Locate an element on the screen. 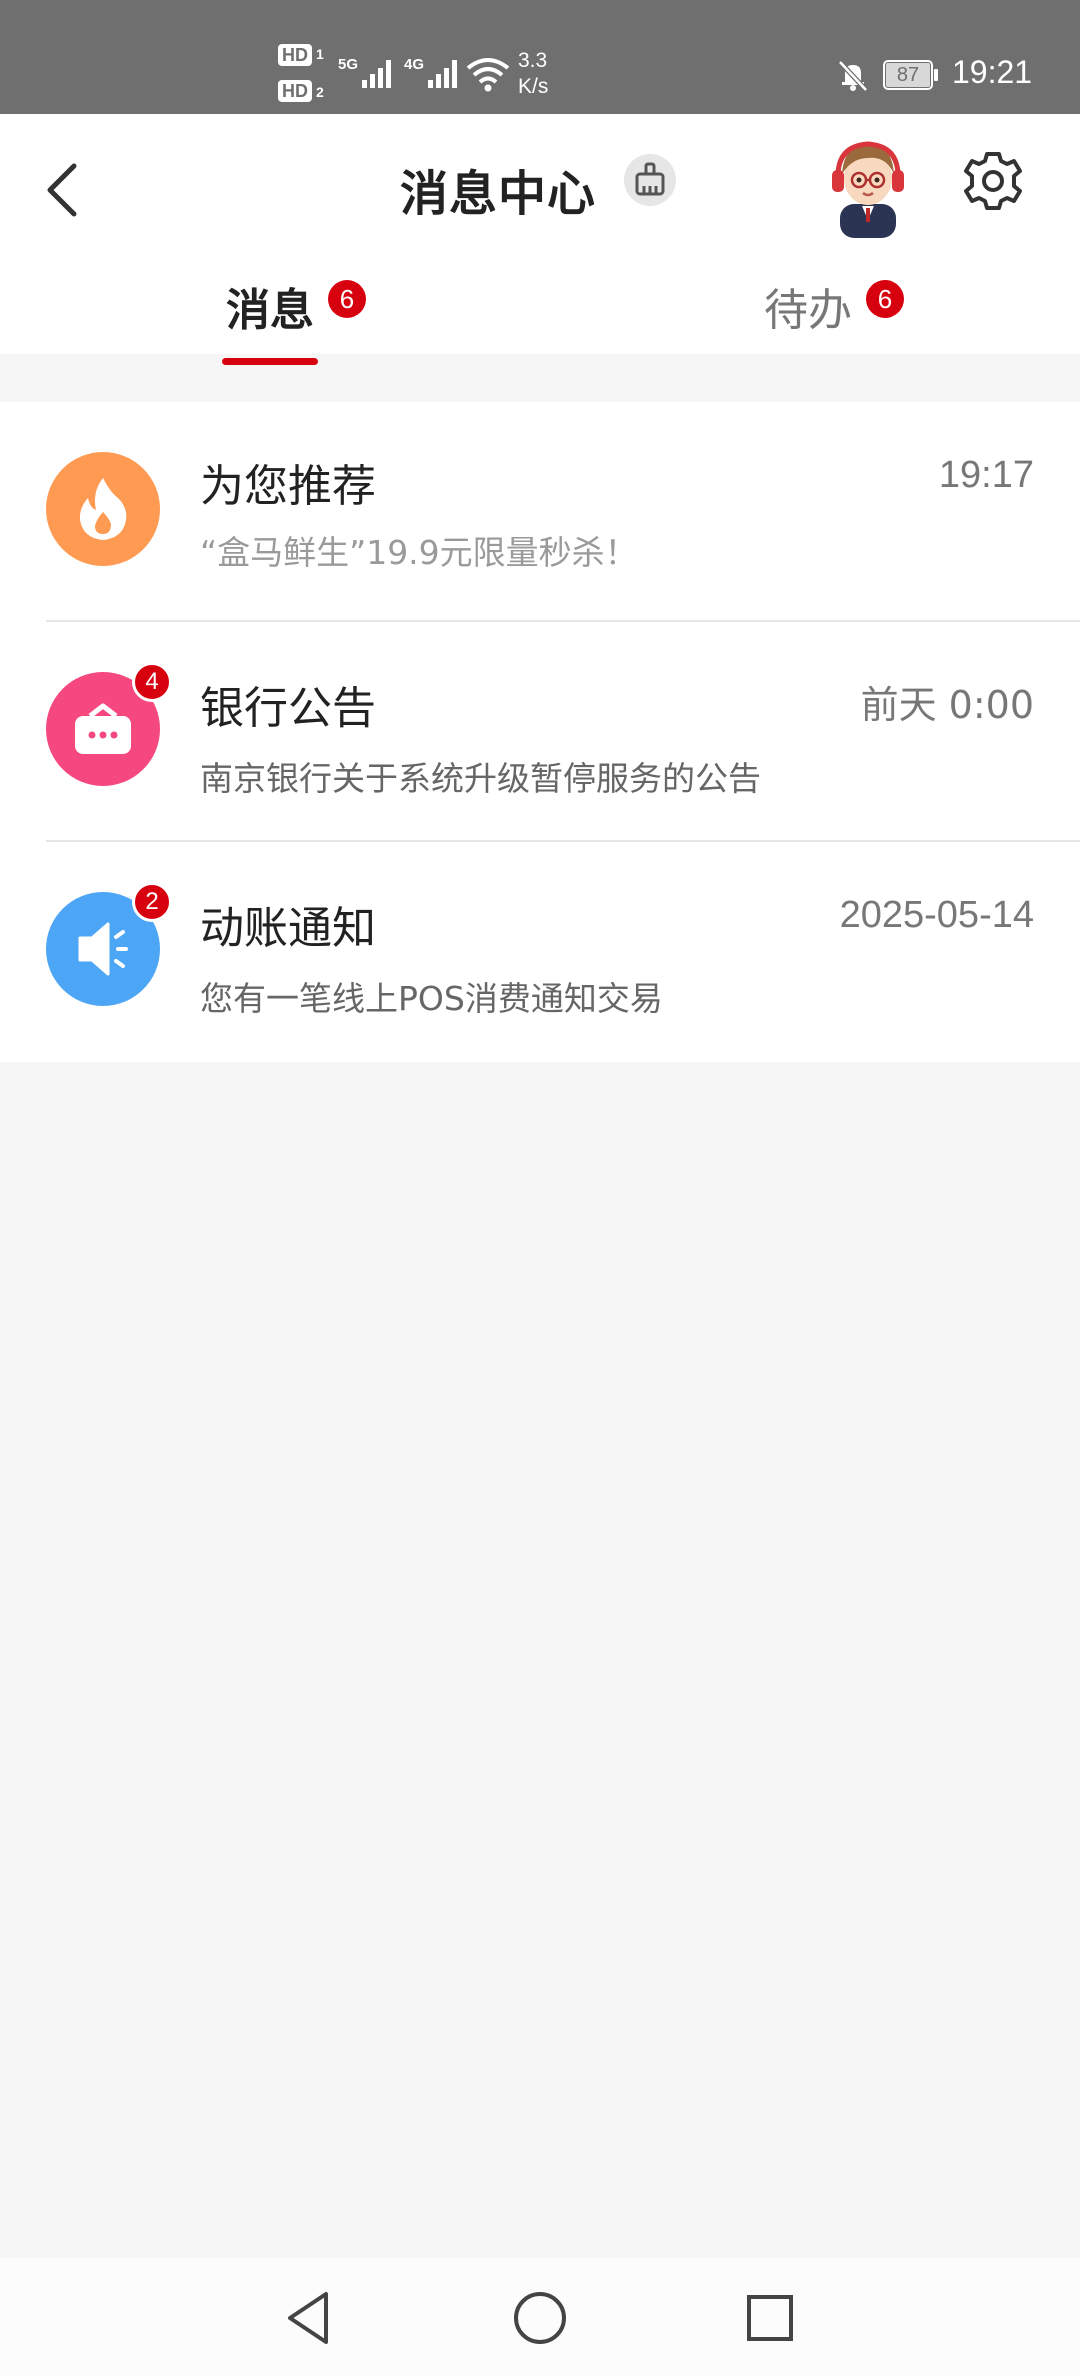 This screenshot has height=2376, width=1080. broom-icon is located at coordinates (650, 179).